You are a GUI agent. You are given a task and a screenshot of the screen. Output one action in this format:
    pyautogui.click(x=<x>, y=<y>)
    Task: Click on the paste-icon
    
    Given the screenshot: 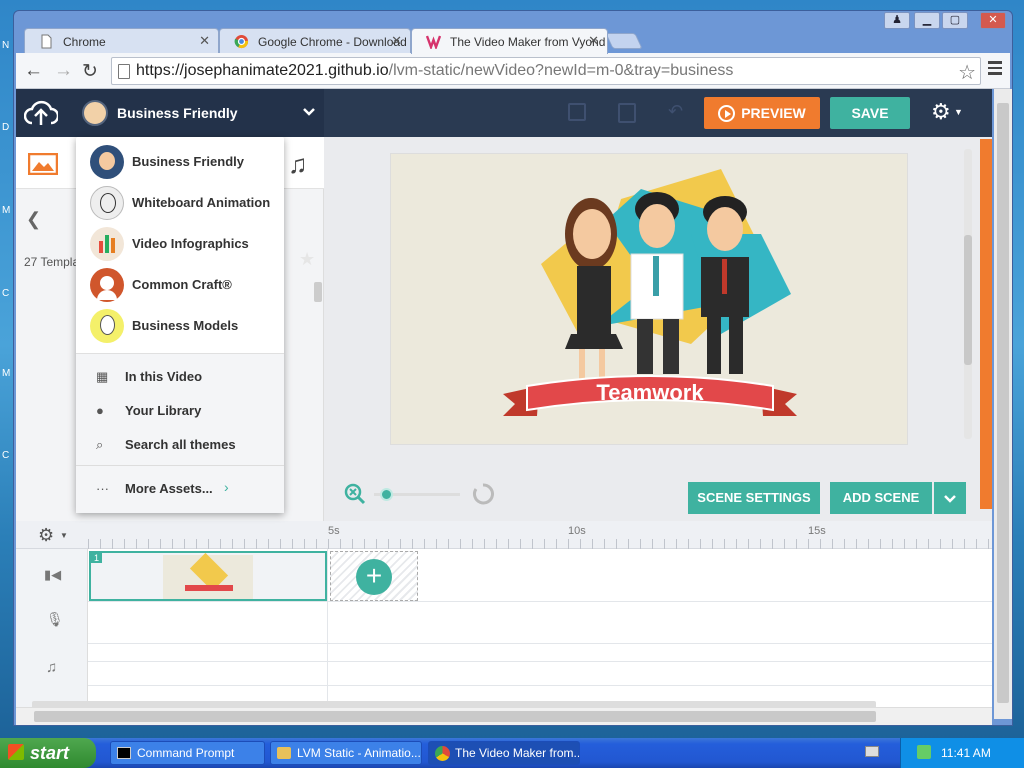 What is the action you would take?
    pyautogui.click(x=627, y=113)
    